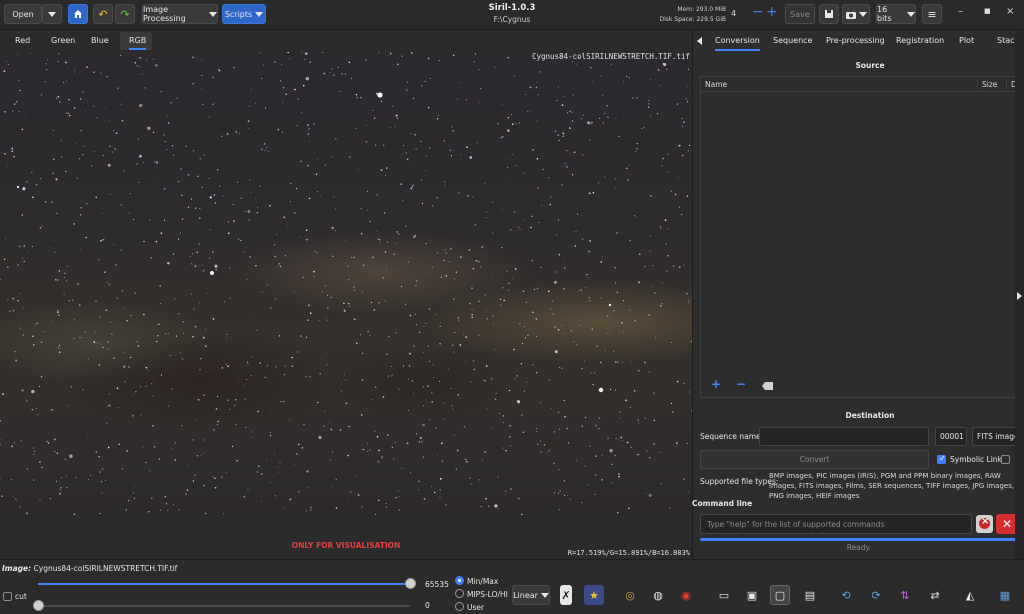  What do you see at coordinates (716, 84) in the screenshot?
I see `column-name: Name` at bounding box center [716, 84].